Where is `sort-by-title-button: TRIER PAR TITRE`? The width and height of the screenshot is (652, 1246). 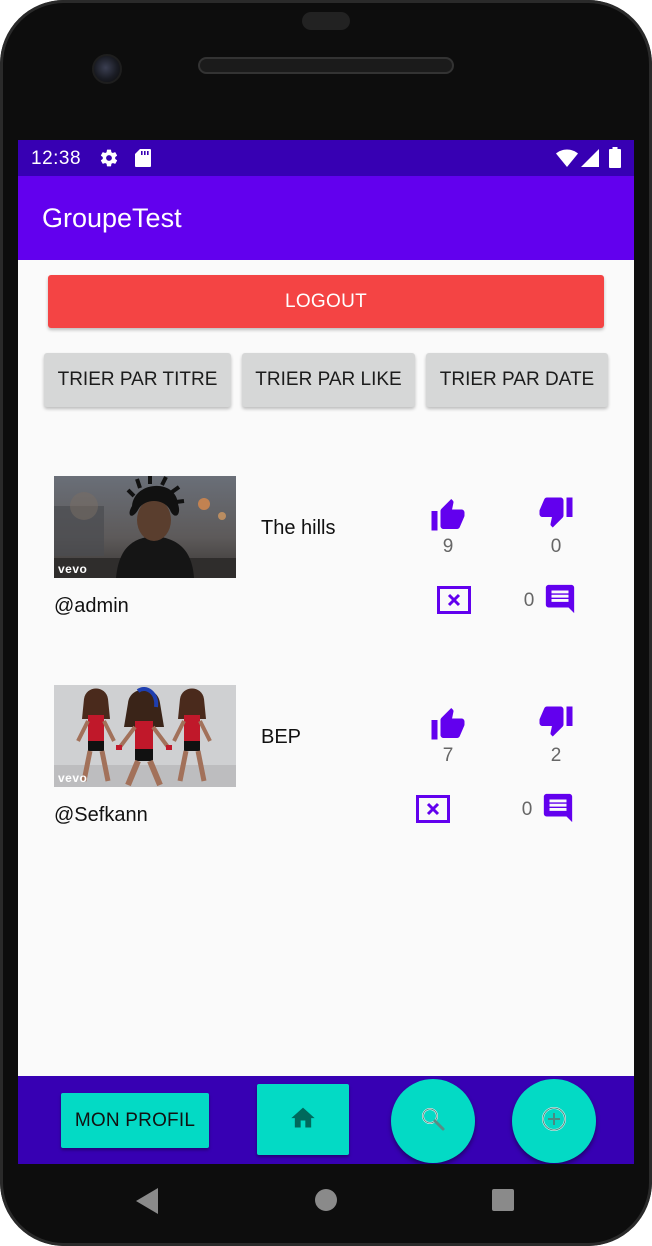 sort-by-title-button: TRIER PAR TITRE is located at coordinates (137, 380).